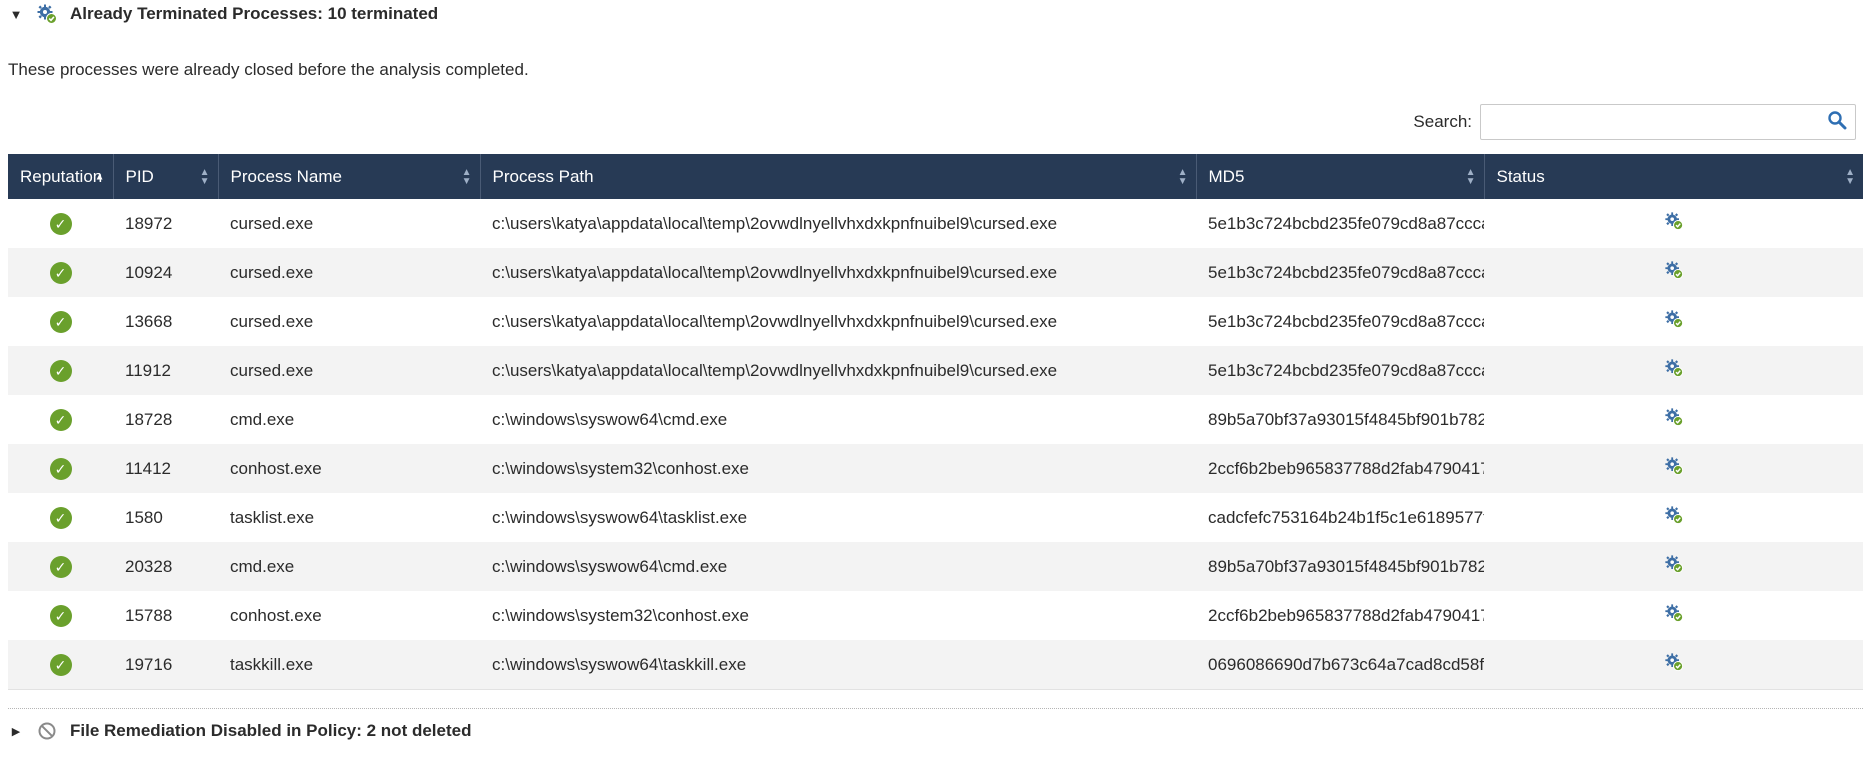 Image resolution: width=1868 pixels, height=761 pixels. What do you see at coordinates (1340, 665) in the screenshot?
I see `md5-cell: 0696086690d7b673c64a7cad8cd58f7d` at bounding box center [1340, 665].